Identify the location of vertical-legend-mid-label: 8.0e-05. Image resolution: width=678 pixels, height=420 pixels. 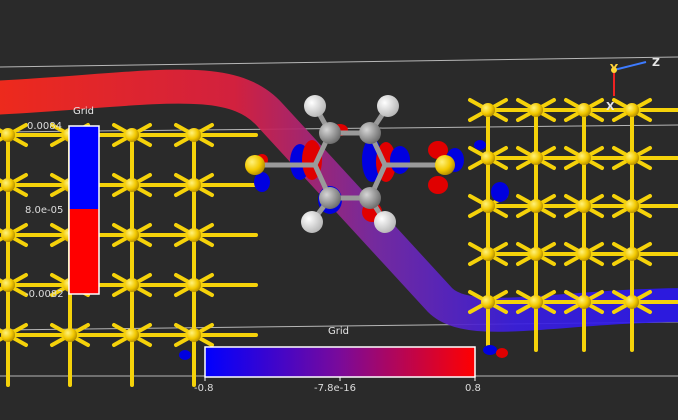
(44, 210).